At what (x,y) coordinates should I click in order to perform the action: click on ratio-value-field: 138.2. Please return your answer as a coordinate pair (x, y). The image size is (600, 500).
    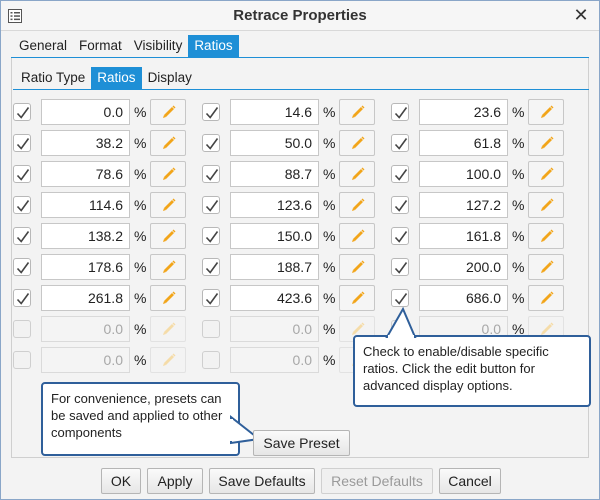
    Looking at the image, I should click on (85, 236).